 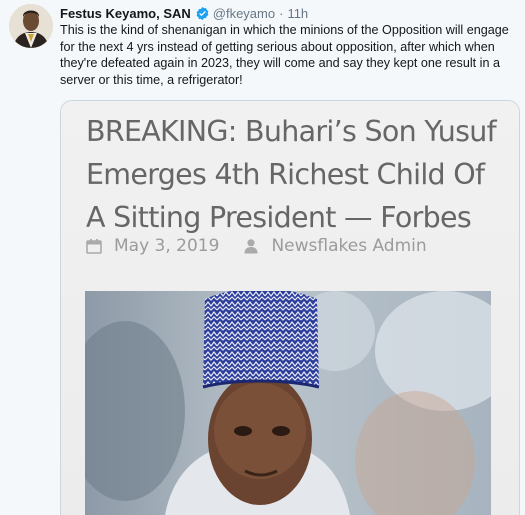 I want to click on tweet-header: Festus Keyamo, SAN @fkeyamo · 11h, so click(x=288, y=13).